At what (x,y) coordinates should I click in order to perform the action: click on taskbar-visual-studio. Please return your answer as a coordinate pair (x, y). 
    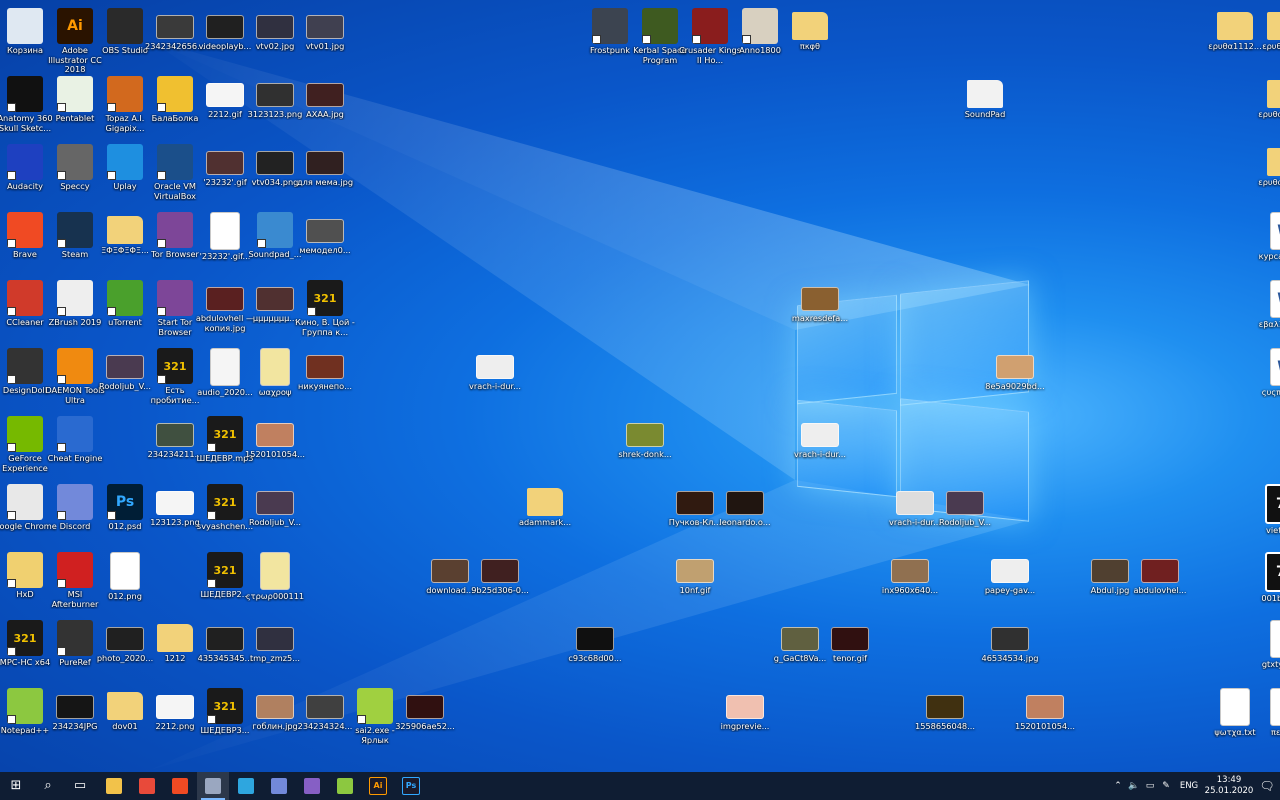
    Looking at the image, I should click on (312, 786).